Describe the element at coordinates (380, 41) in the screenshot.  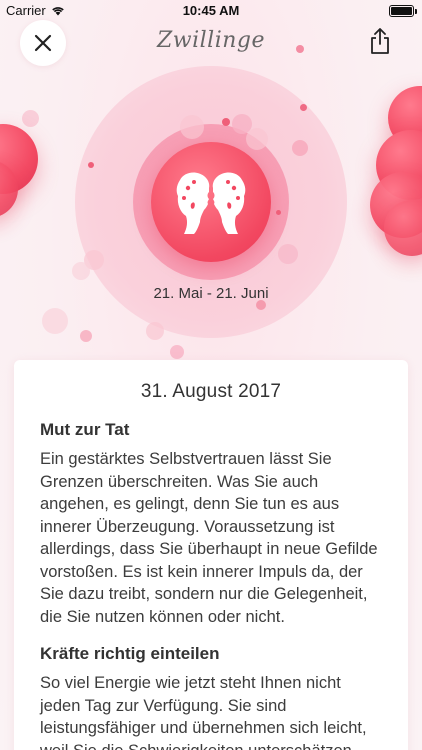
I see `share-icon` at that location.